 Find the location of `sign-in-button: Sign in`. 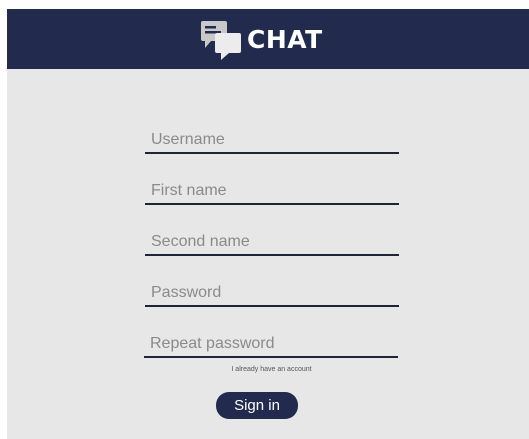

sign-in-button: Sign in is located at coordinates (257, 405).